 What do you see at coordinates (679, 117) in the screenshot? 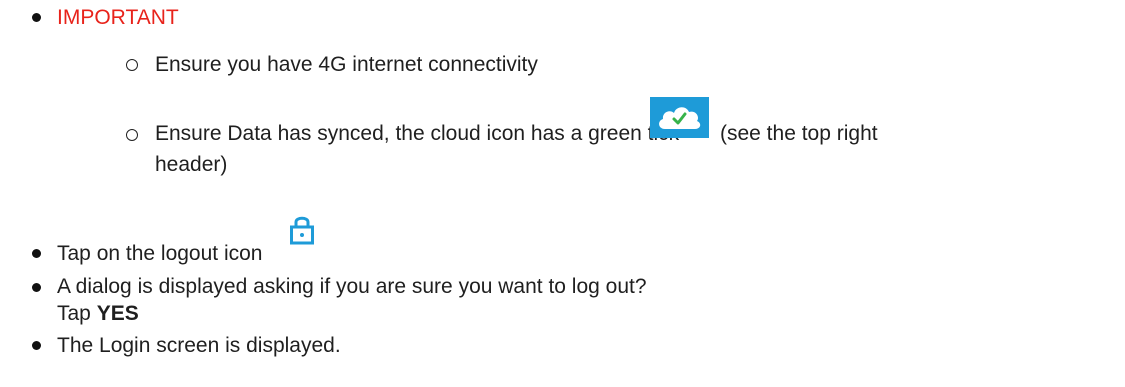
I see `cloud-sync-check-icon` at bounding box center [679, 117].